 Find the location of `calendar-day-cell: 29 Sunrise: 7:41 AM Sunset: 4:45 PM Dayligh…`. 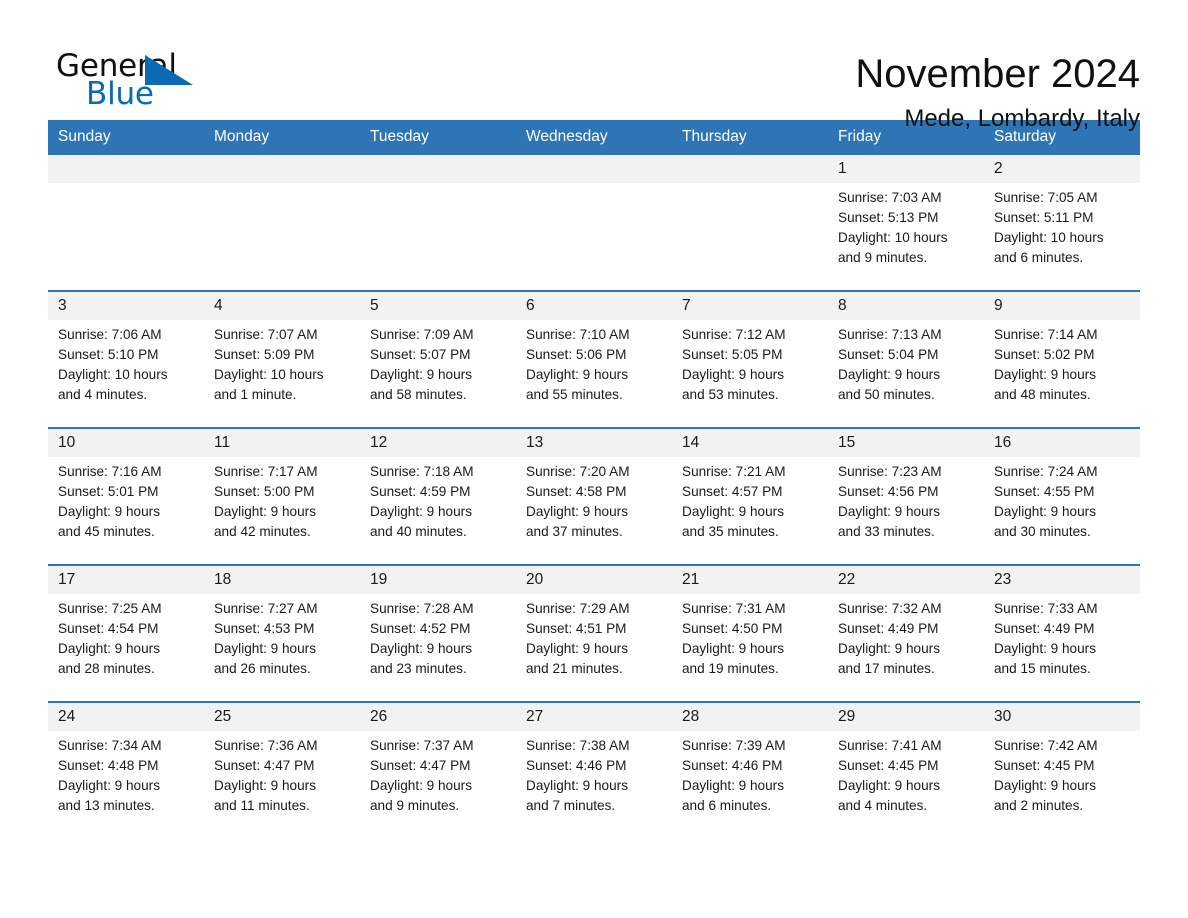

calendar-day-cell: 29 Sunrise: 7:41 AM Sunset: 4:45 PM Dayligh… is located at coordinates (906, 770).